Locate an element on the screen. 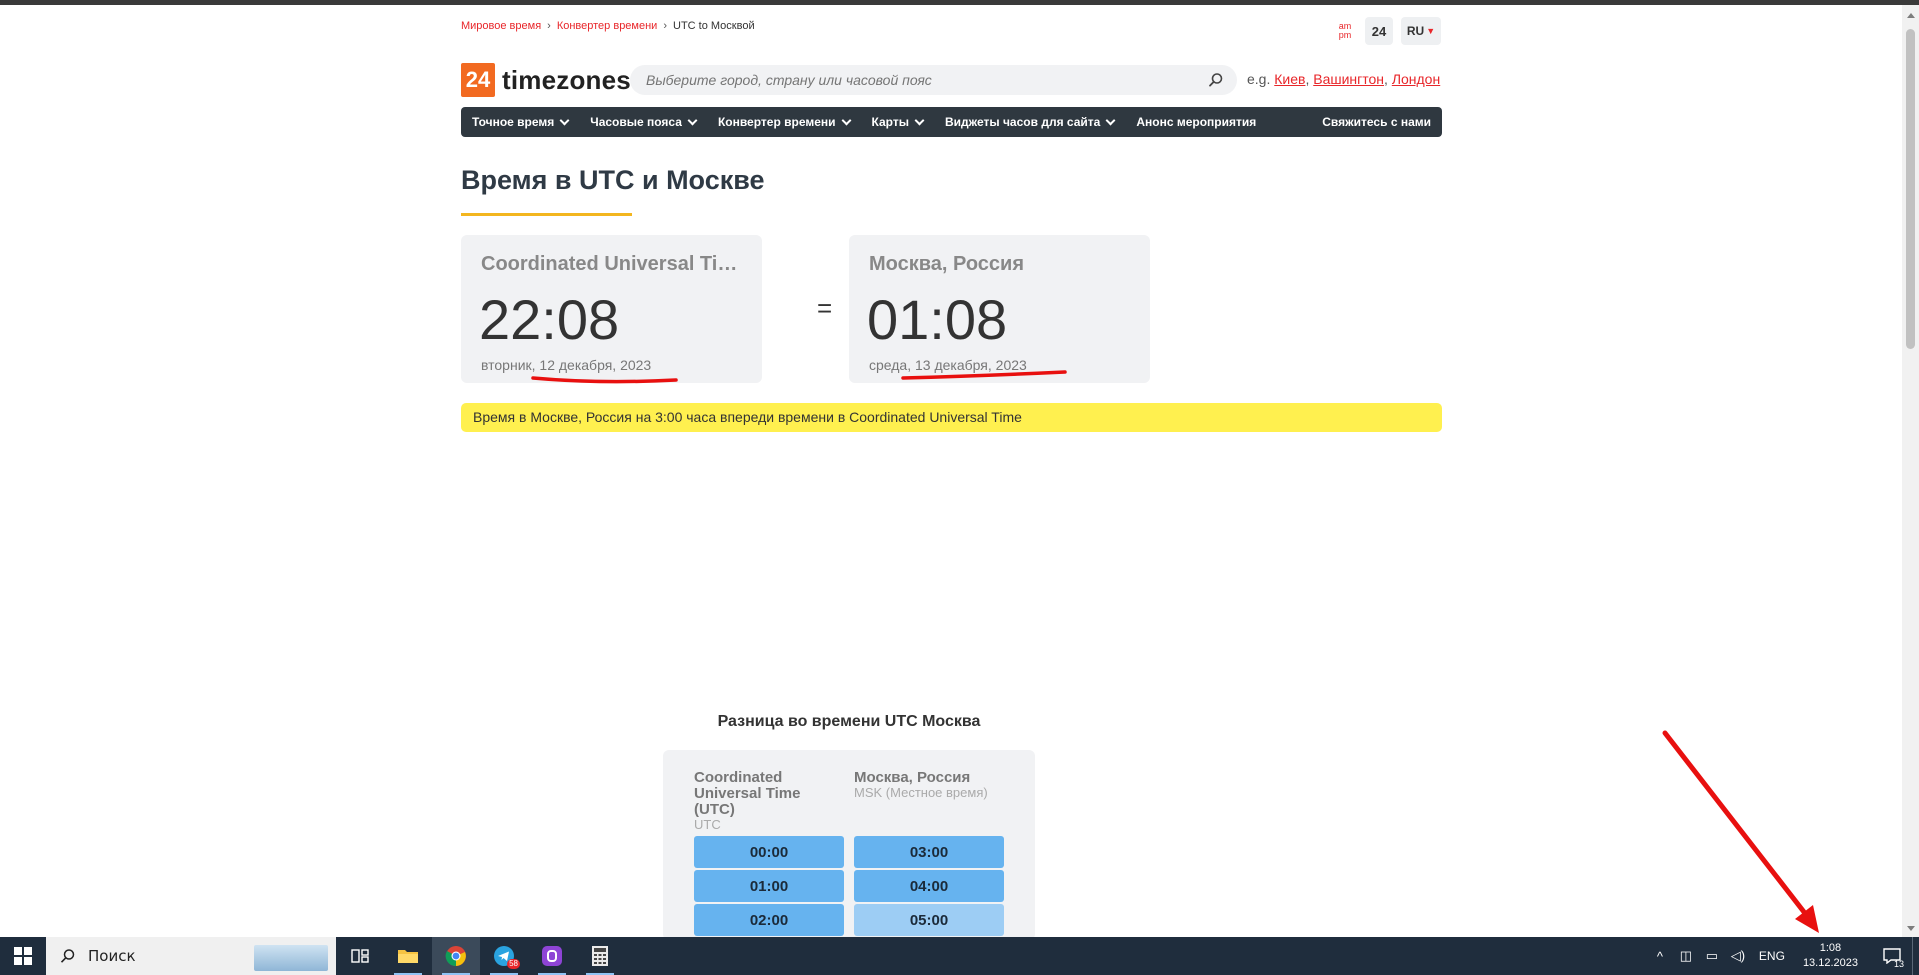  file-explorer-button is located at coordinates (408, 956).